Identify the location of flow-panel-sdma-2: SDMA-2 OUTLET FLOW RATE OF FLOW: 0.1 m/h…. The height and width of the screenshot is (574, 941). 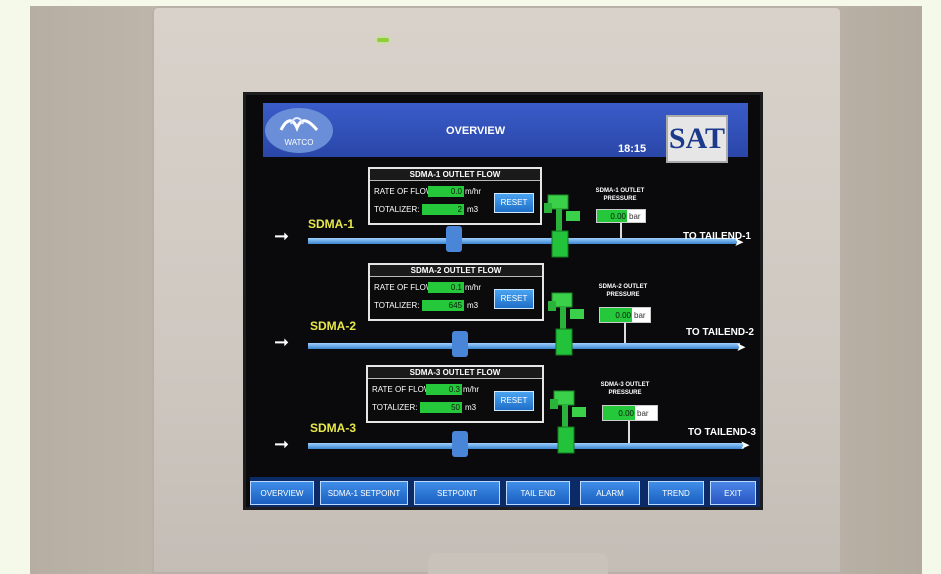
(456, 292).